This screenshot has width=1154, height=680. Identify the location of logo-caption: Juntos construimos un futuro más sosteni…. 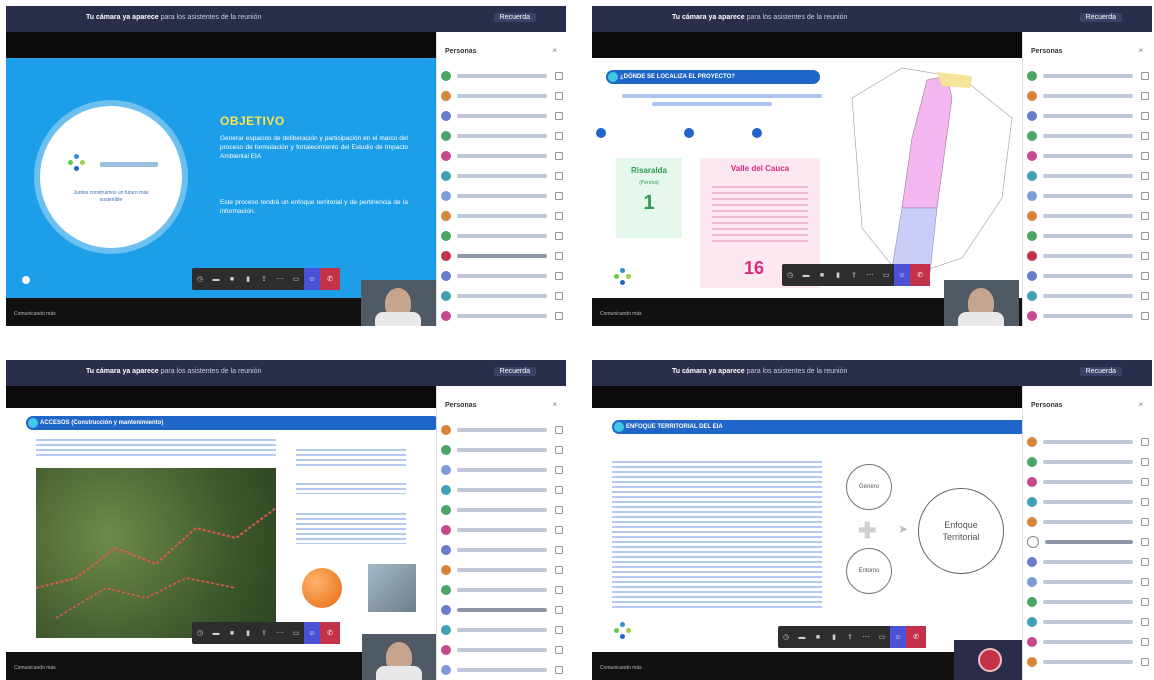
(111, 196).